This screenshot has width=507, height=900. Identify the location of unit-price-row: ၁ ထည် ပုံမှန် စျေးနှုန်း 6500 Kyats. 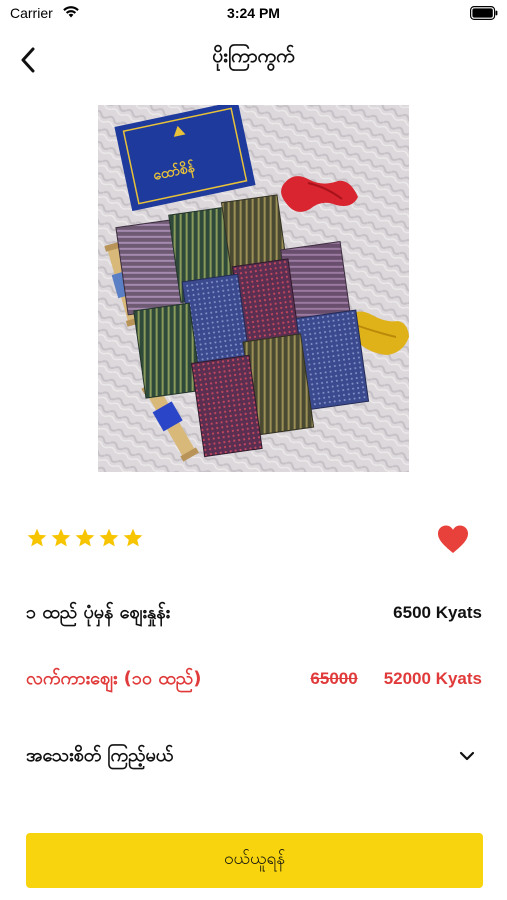
(254, 613).